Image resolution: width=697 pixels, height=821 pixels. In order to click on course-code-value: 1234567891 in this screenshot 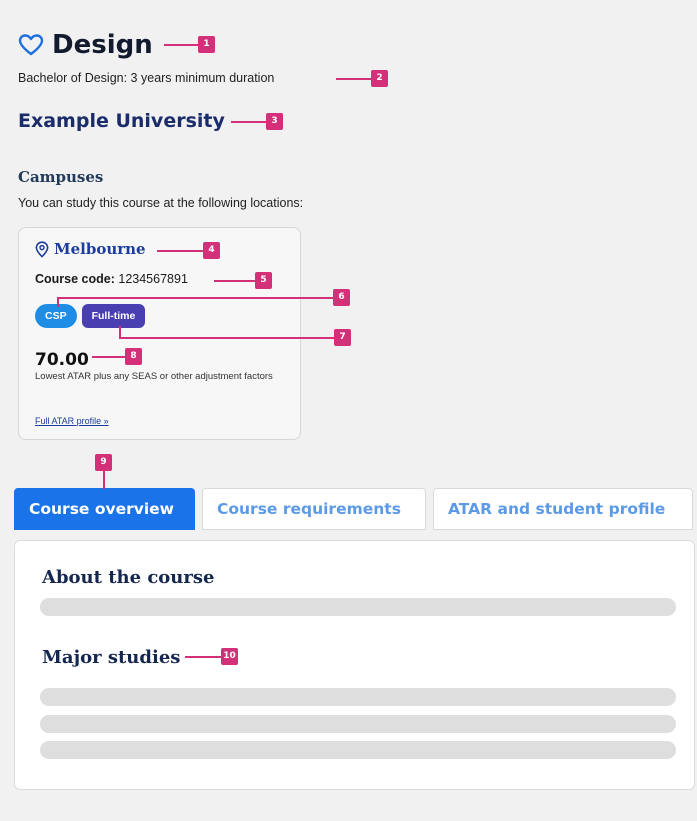, I will do `click(153, 279)`.